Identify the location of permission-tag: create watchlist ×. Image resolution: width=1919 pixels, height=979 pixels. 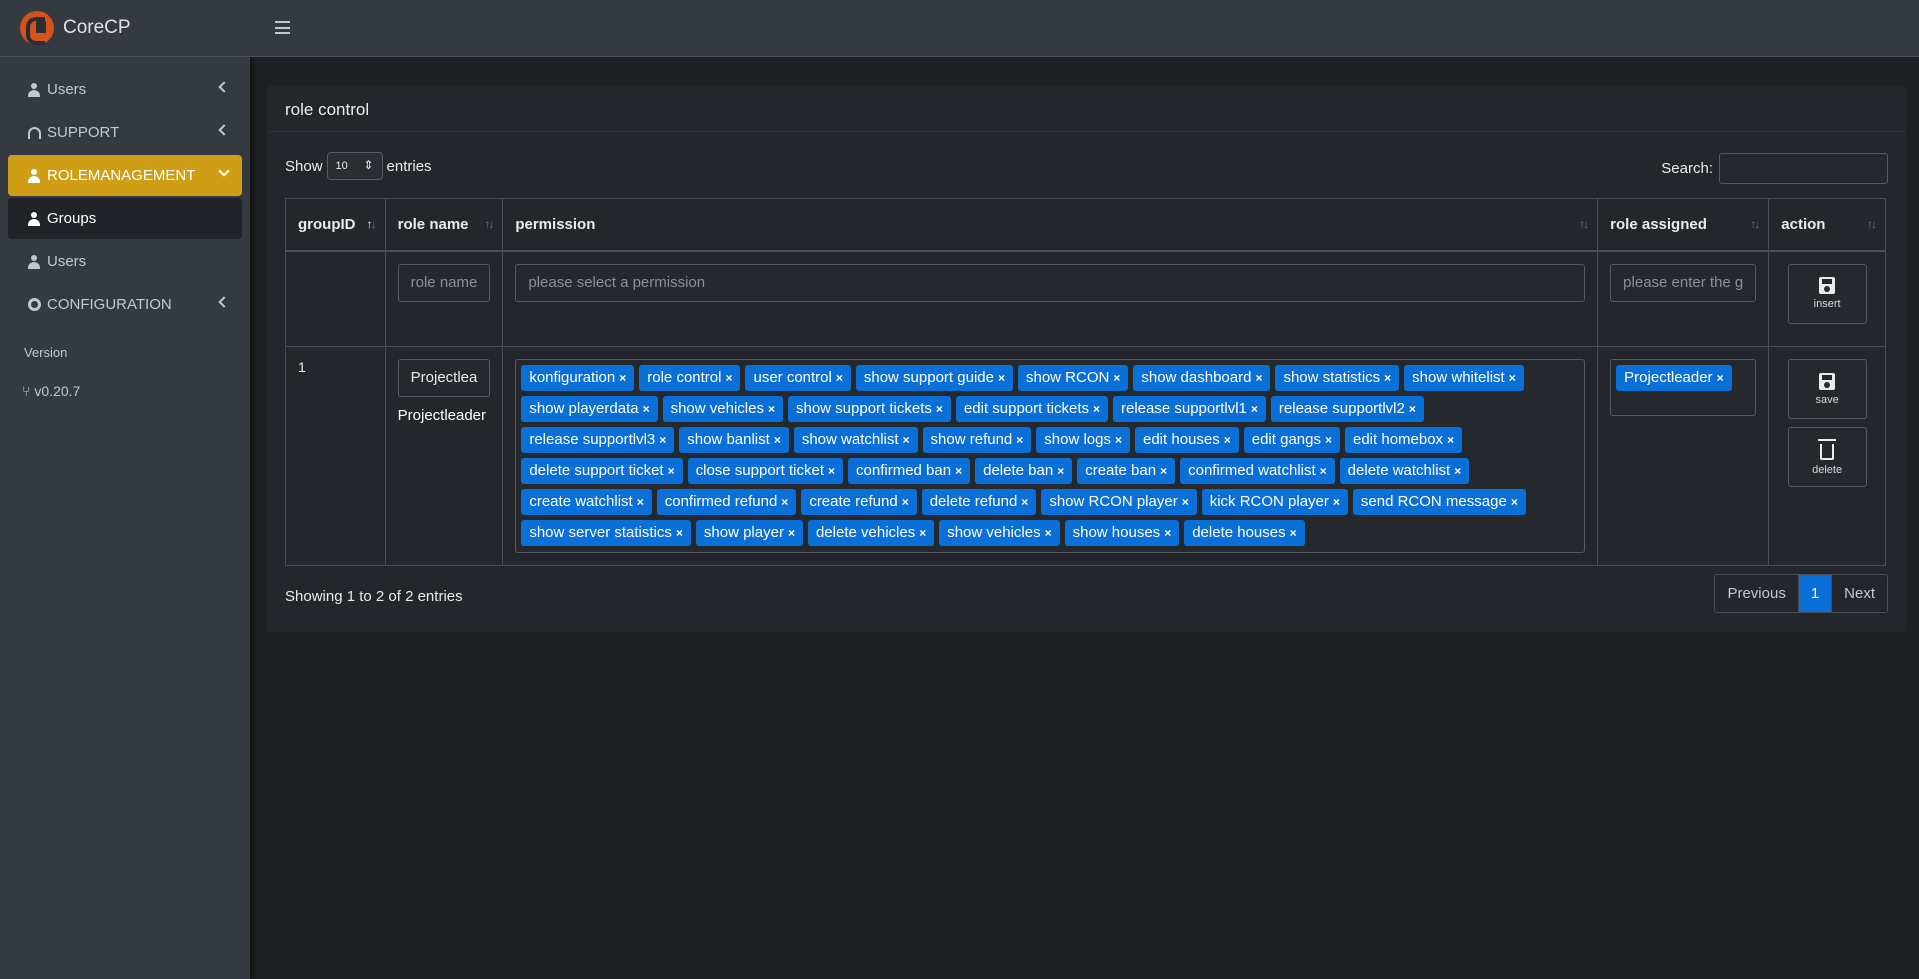
(586, 502).